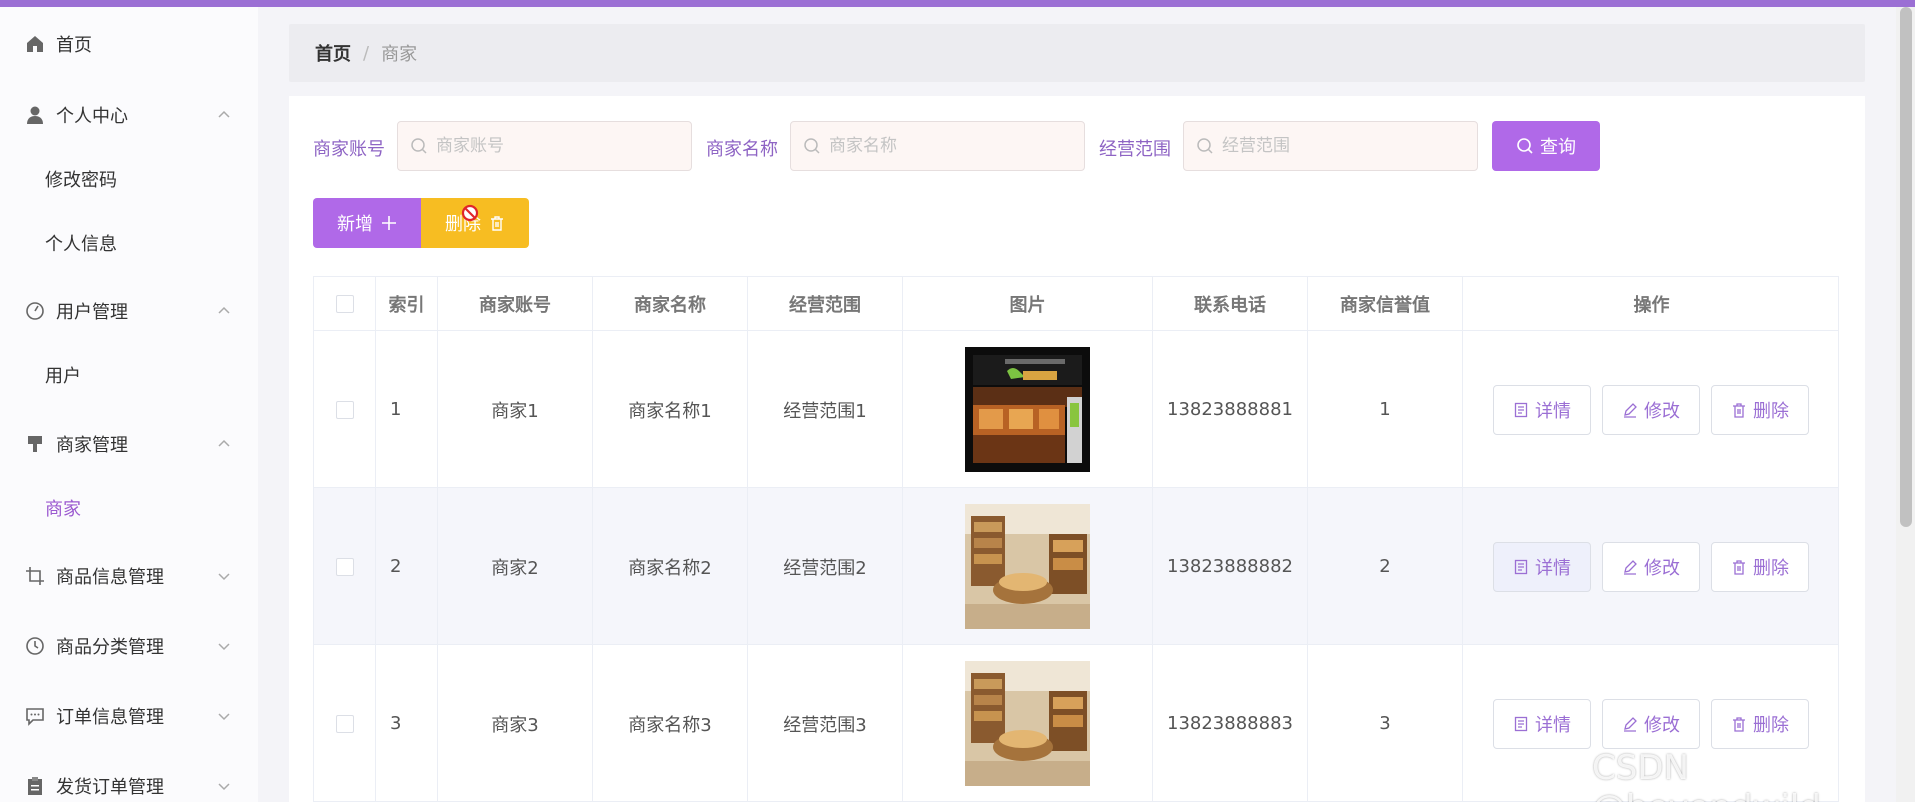 The image size is (1915, 802). What do you see at coordinates (81, 180) in the screenshot?
I see `sidebar-item-label: 修改密码` at bounding box center [81, 180].